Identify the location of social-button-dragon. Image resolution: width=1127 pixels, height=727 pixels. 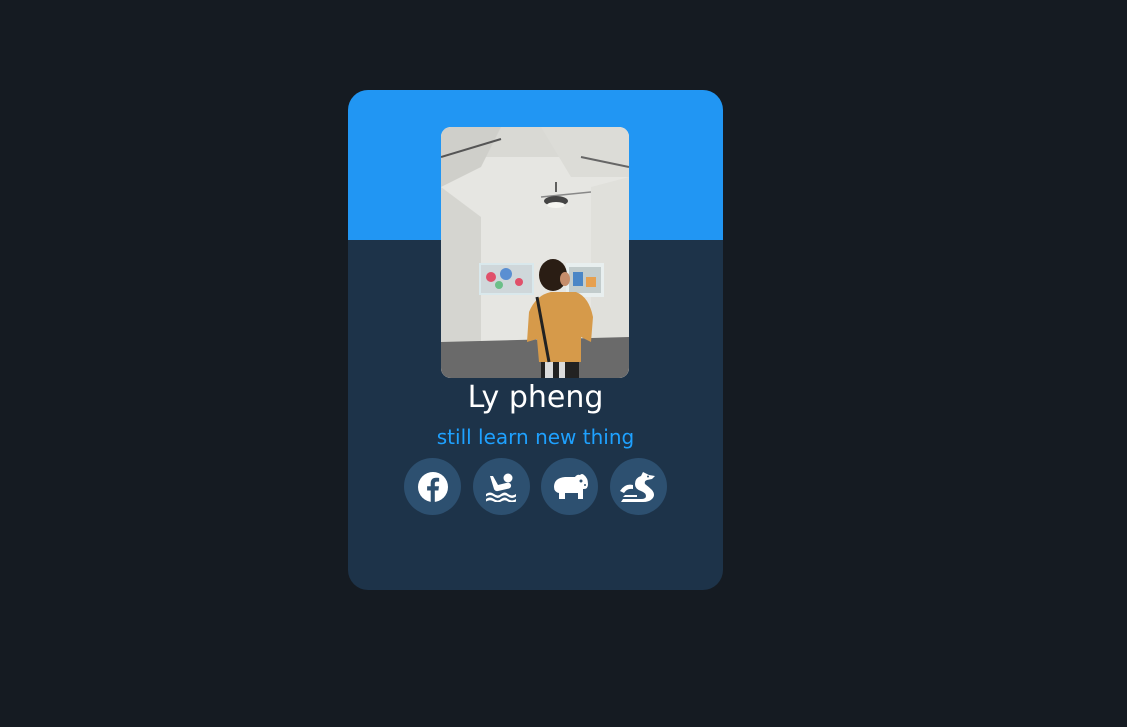
(638, 486).